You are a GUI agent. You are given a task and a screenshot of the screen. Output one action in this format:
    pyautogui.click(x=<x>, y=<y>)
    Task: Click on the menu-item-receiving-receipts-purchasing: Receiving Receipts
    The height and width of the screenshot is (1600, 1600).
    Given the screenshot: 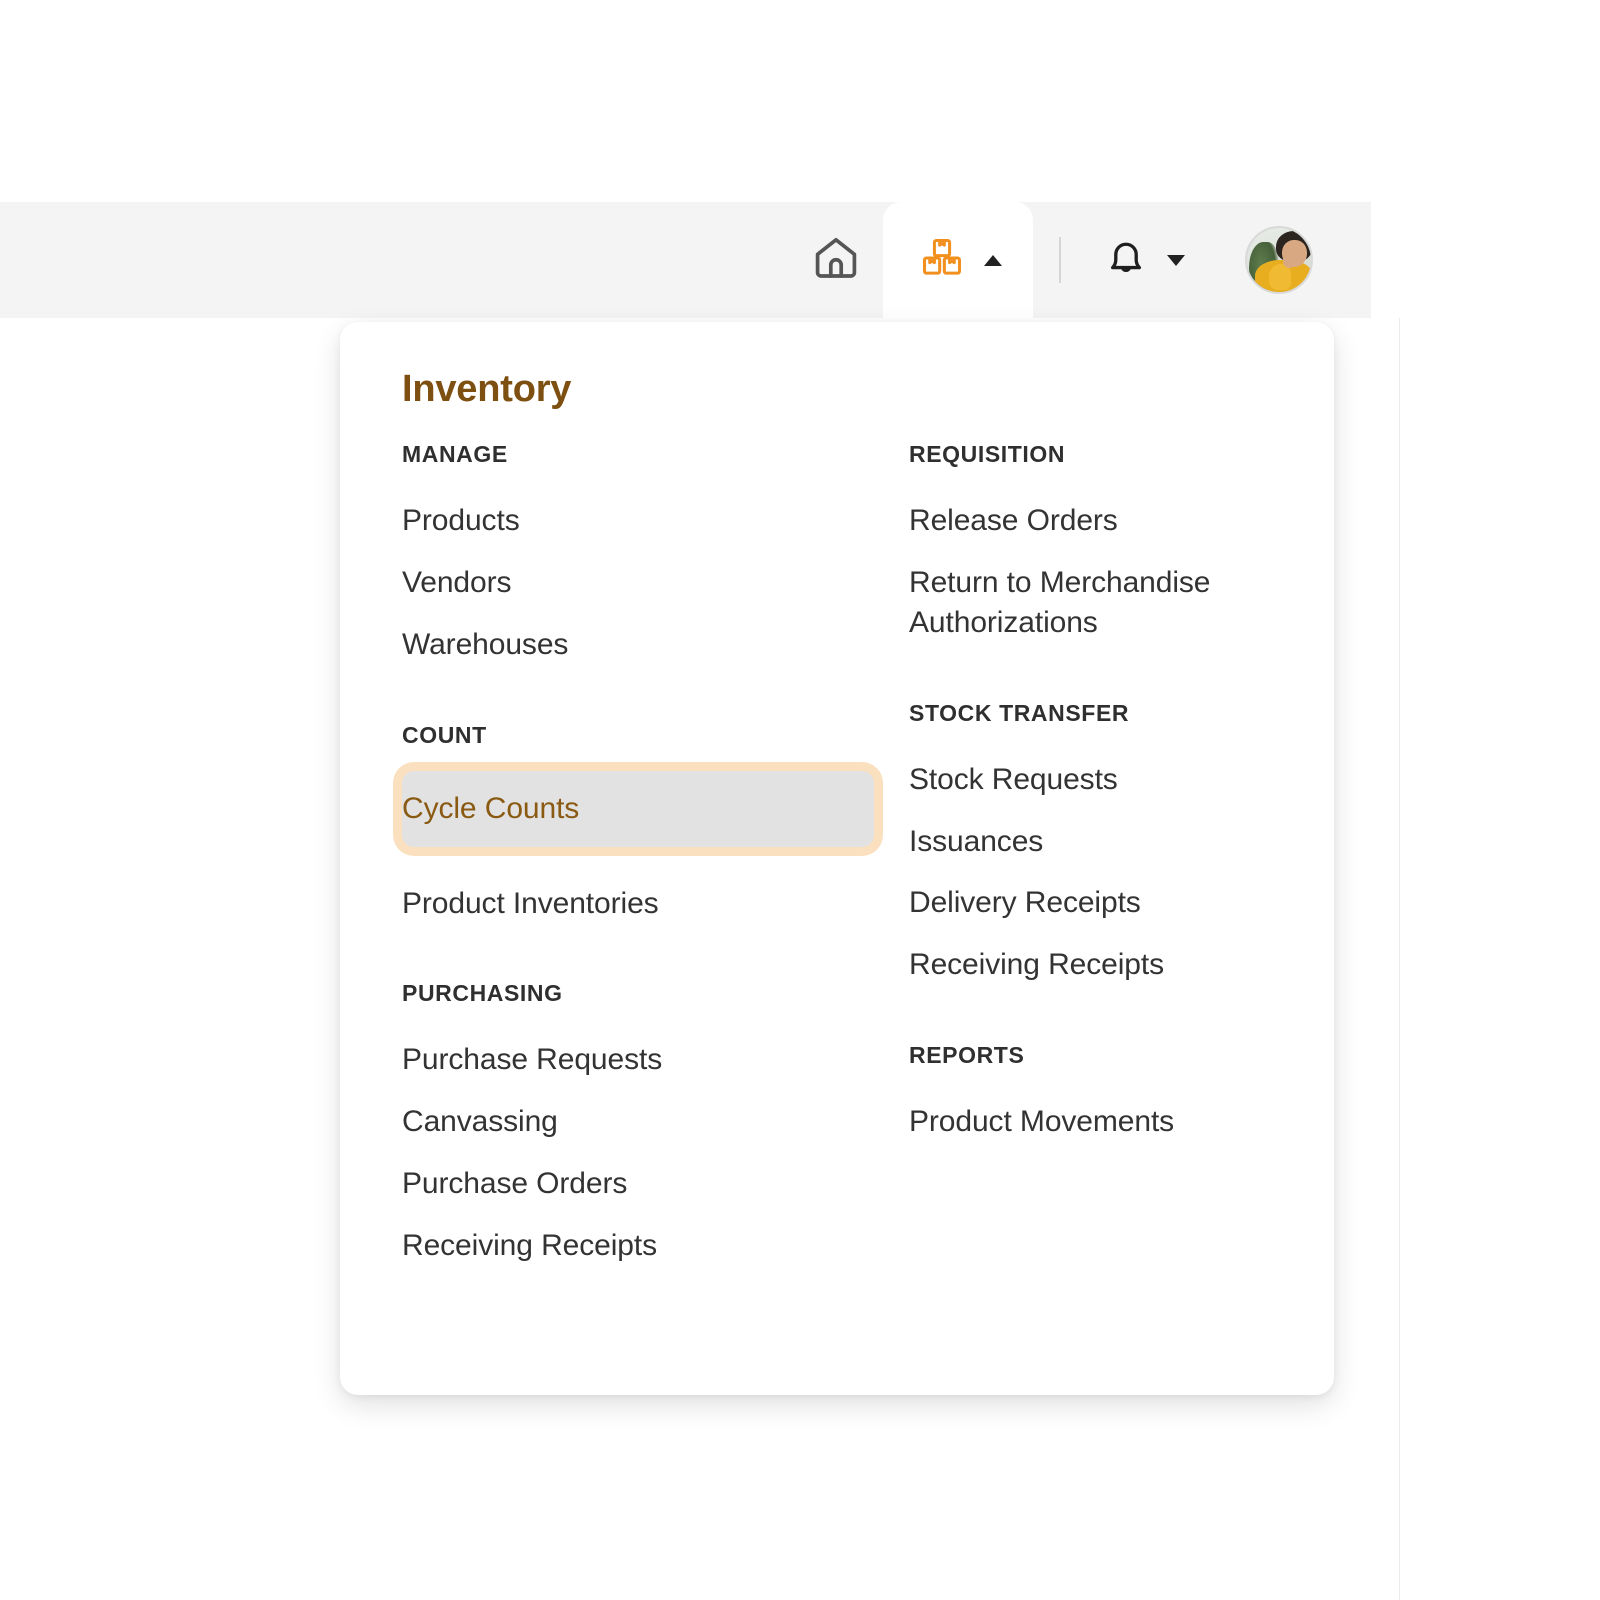 What is the action you would take?
    pyautogui.click(x=606, y=1246)
    